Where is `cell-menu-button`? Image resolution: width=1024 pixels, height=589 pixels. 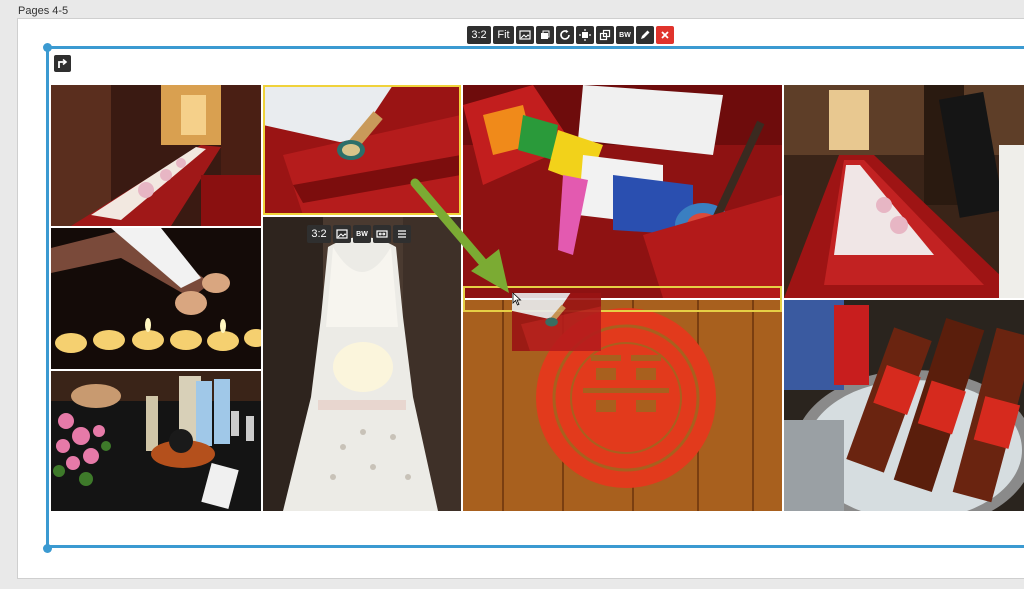
cell-menu-button is located at coordinates (402, 234).